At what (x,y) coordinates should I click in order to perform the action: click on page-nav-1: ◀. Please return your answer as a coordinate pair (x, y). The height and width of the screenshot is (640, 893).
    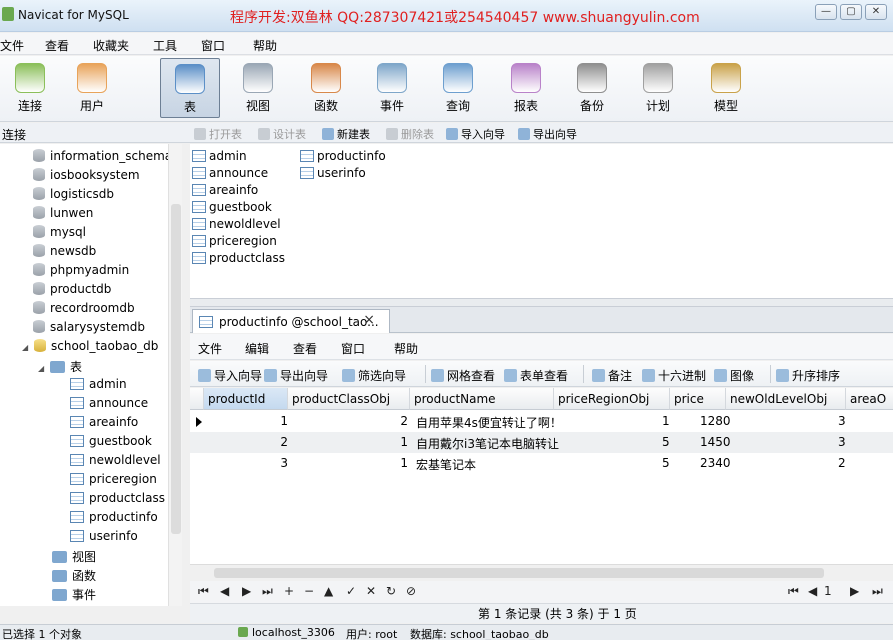
    Looking at the image, I should click on (812, 591).